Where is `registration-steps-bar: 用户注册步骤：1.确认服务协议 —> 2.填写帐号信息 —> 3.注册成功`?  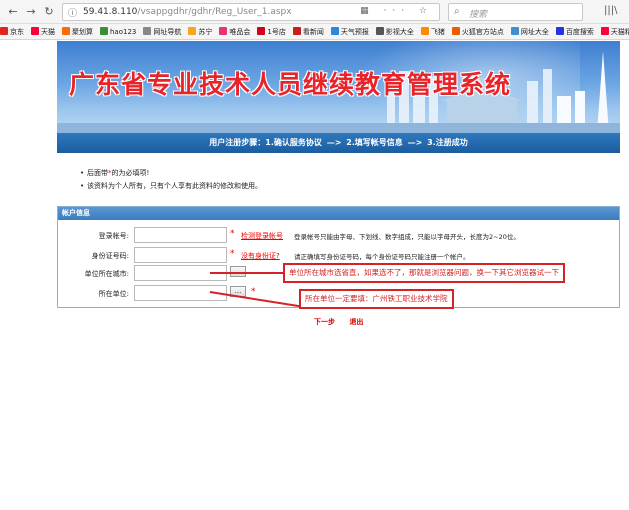 registration-steps-bar: 用户注册步骤：1.确认服务协议 —> 2.填写帐号信息 —> 3.注册成功 is located at coordinates (338, 143).